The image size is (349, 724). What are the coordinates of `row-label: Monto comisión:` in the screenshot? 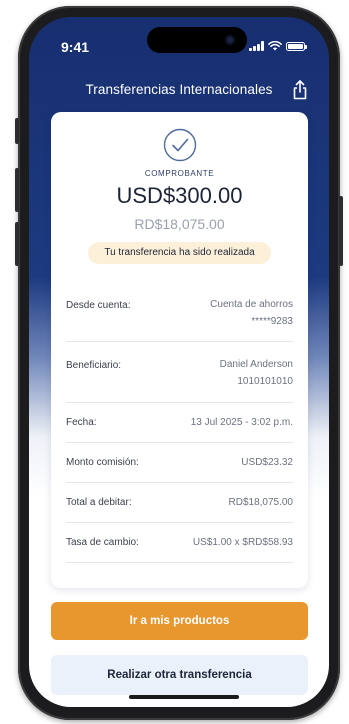 It's located at (102, 462).